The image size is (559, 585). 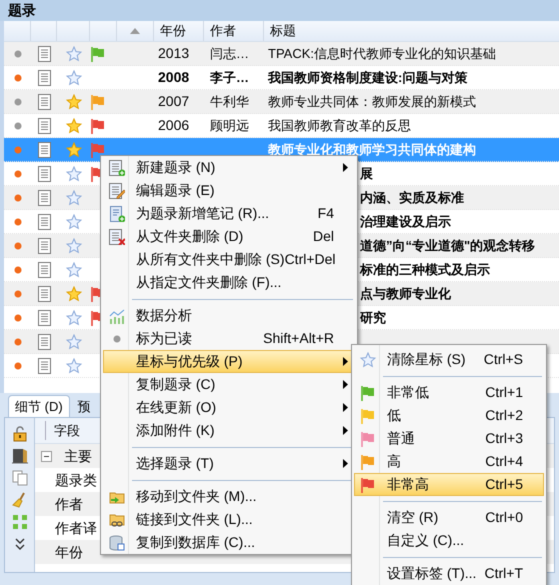 What do you see at coordinates (427, 359) in the screenshot?
I see `menu-label: 清除星标 (S)` at bounding box center [427, 359].